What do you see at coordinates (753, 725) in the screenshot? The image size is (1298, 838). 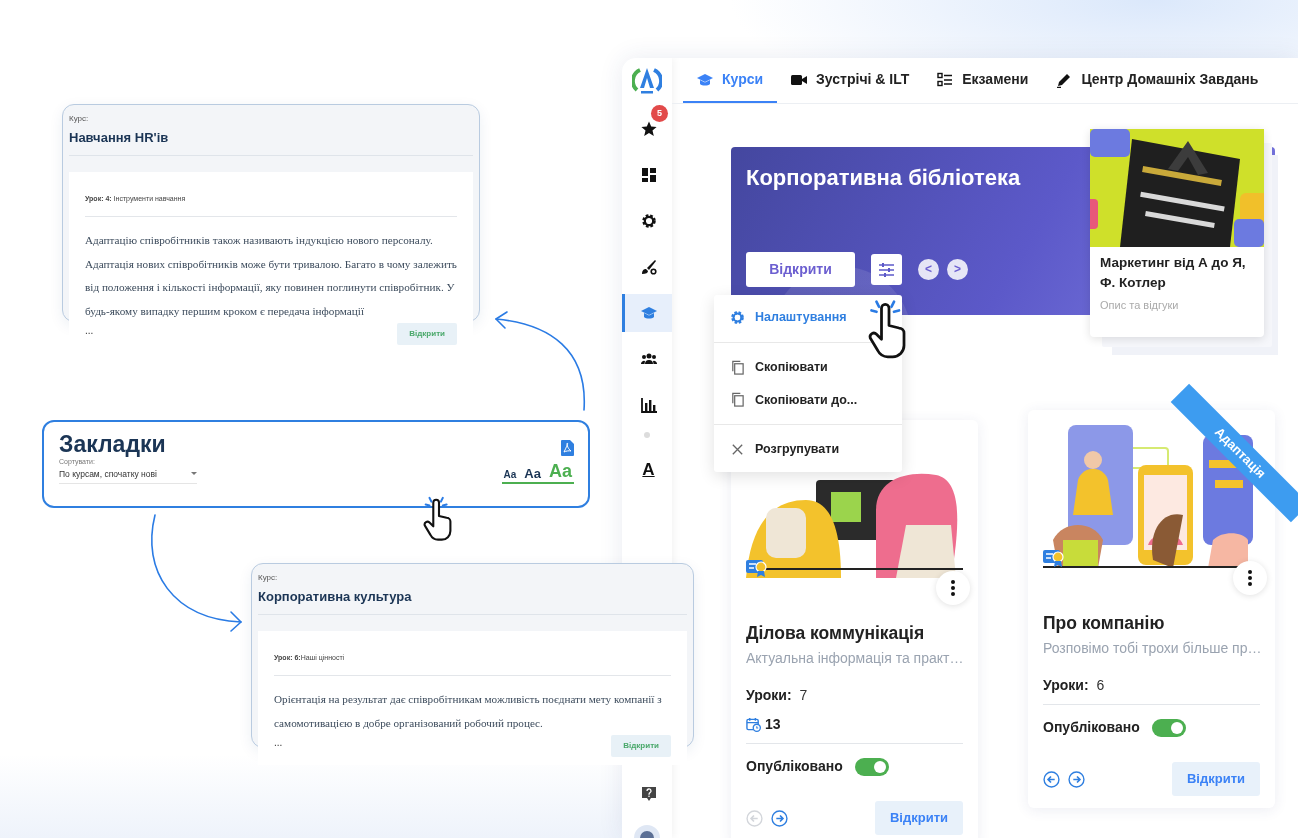 I see `calendar-icon` at bounding box center [753, 725].